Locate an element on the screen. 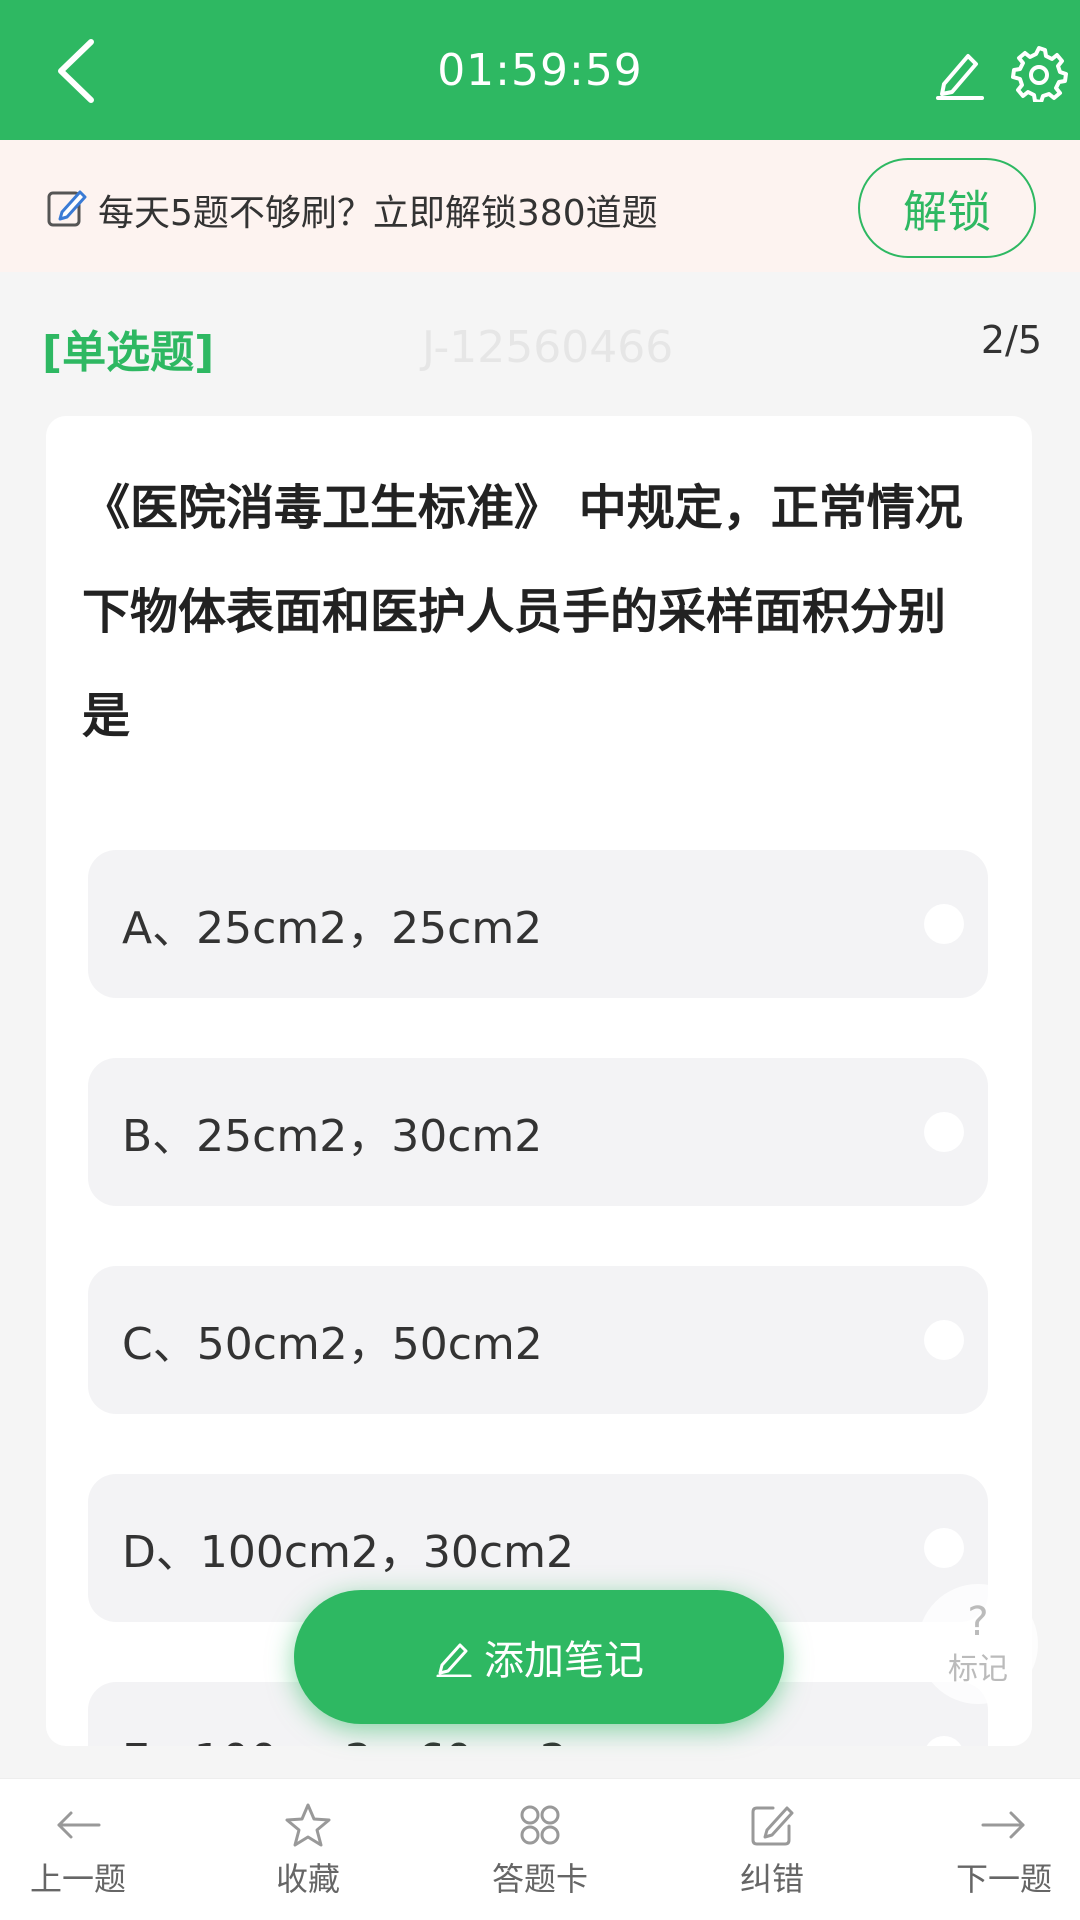 The width and height of the screenshot is (1080, 1920). star-icon is located at coordinates (308, 1825).